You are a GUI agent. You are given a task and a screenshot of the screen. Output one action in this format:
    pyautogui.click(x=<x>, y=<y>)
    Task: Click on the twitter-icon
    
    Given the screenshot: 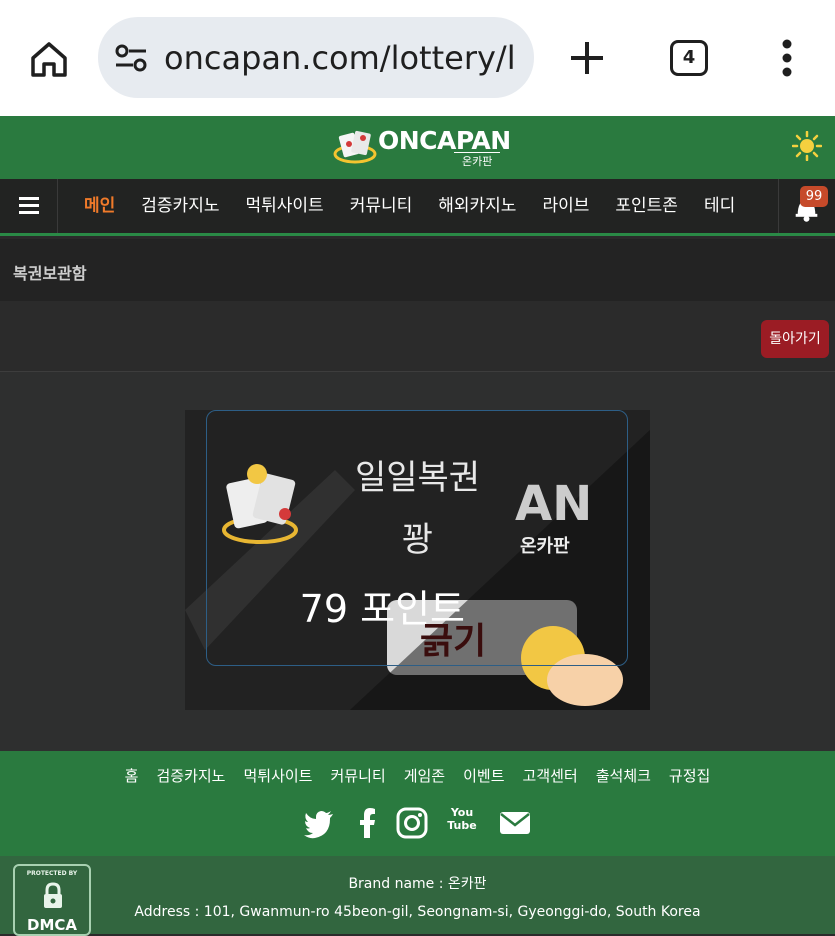 What is the action you would take?
    pyautogui.click(x=319, y=823)
    